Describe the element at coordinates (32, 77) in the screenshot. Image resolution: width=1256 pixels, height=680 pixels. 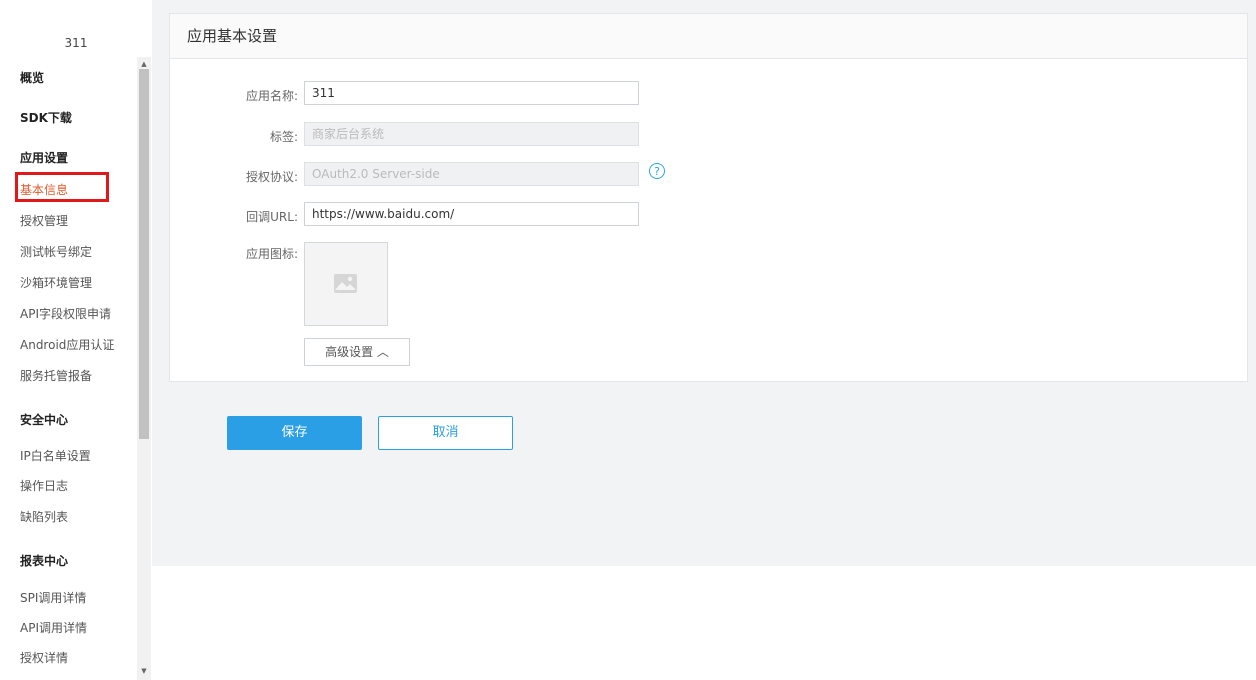
I see `sidebar-item-overview: 概览` at that location.